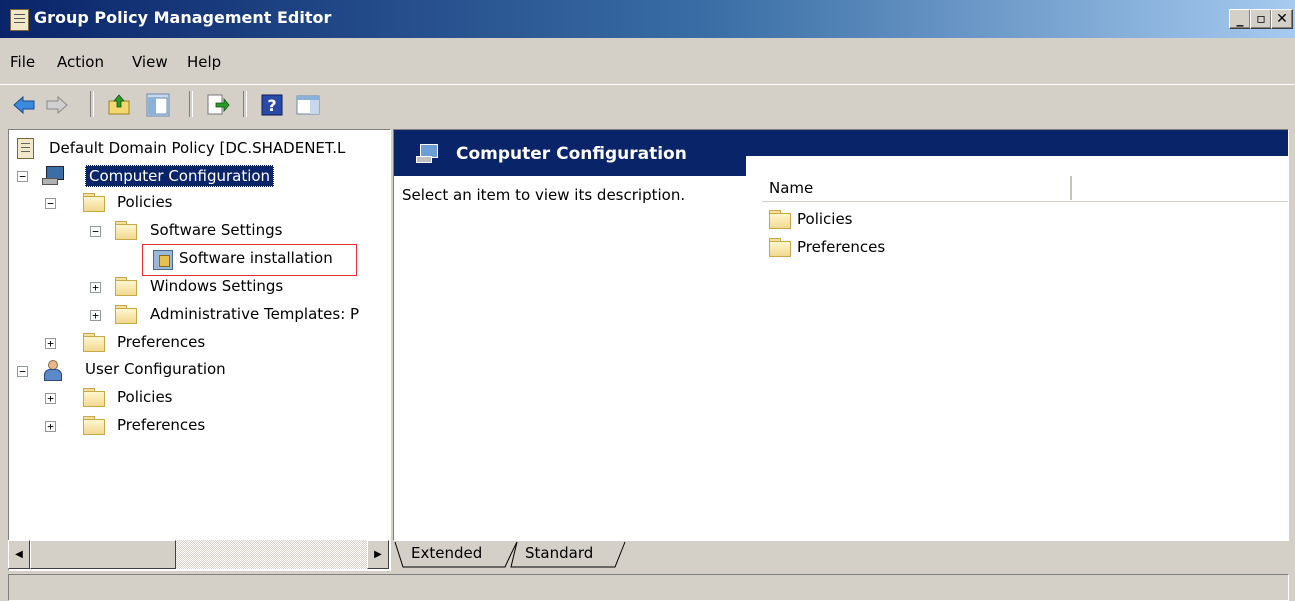 This screenshot has width=1295, height=601. Describe the element at coordinates (544, 195) in the screenshot. I see `item-description: Select an item to view its description.` at that location.